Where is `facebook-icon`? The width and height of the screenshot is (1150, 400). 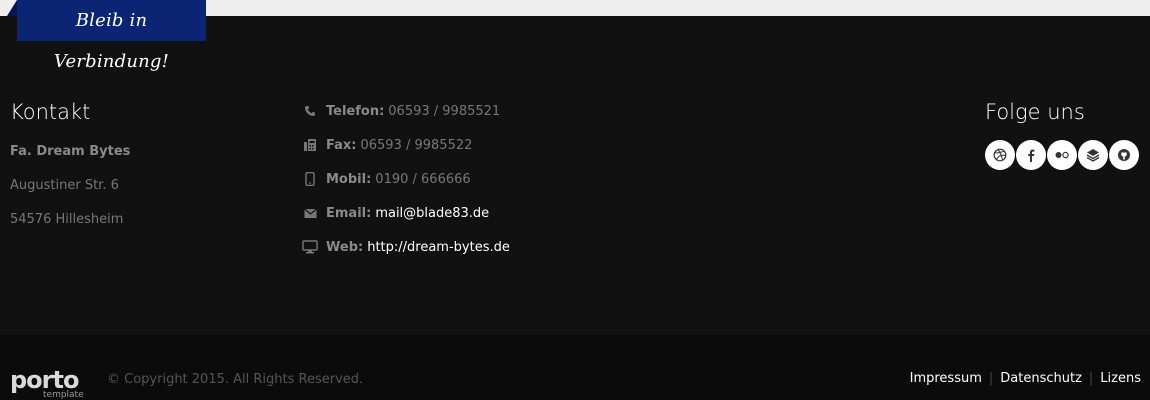 facebook-icon is located at coordinates (1031, 155).